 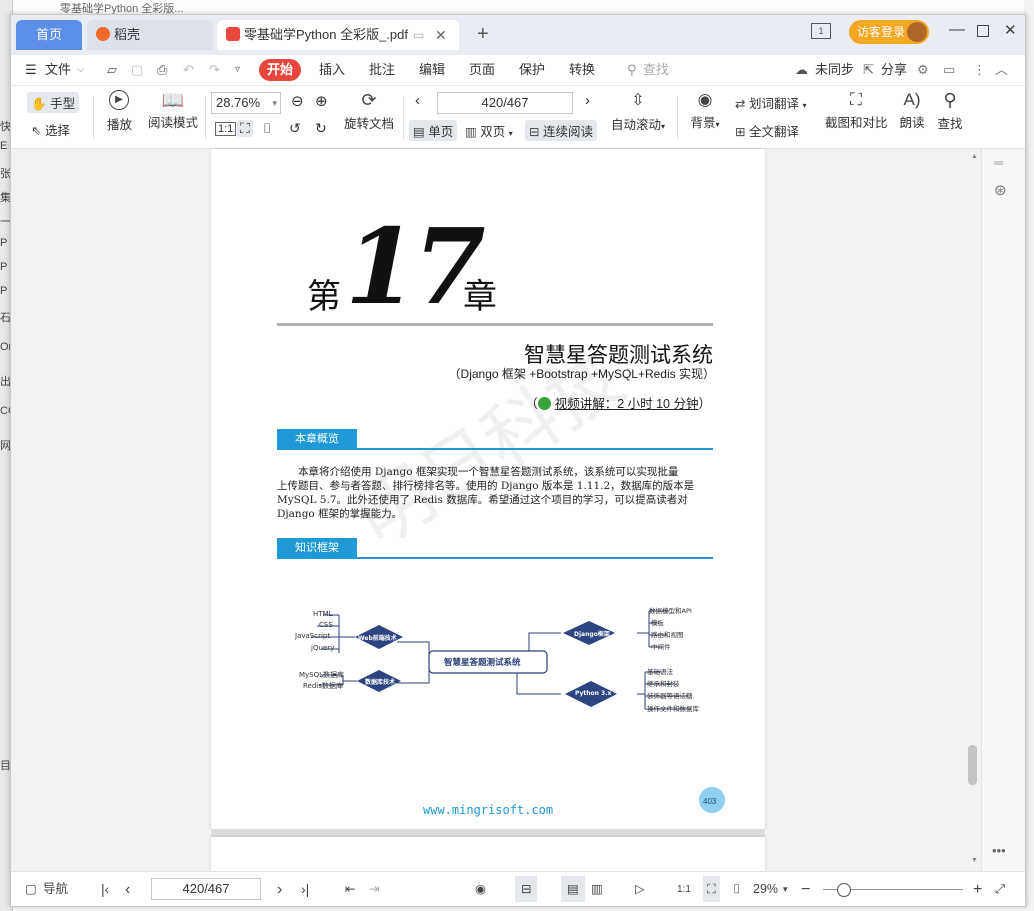 What do you see at coordinates (582, 70) in the screenshot?
I see `menu-convert: 转换` at bounding box center [582, 70].